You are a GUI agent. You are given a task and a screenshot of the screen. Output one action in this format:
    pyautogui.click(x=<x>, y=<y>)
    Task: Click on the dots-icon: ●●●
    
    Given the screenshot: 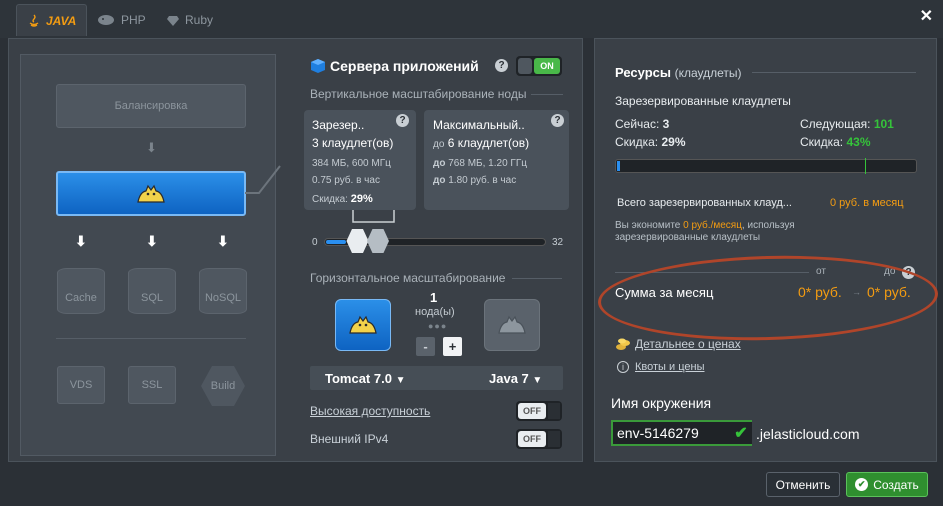 What is the action you would take?
    pyautogui.click(x=438, y=326)
    